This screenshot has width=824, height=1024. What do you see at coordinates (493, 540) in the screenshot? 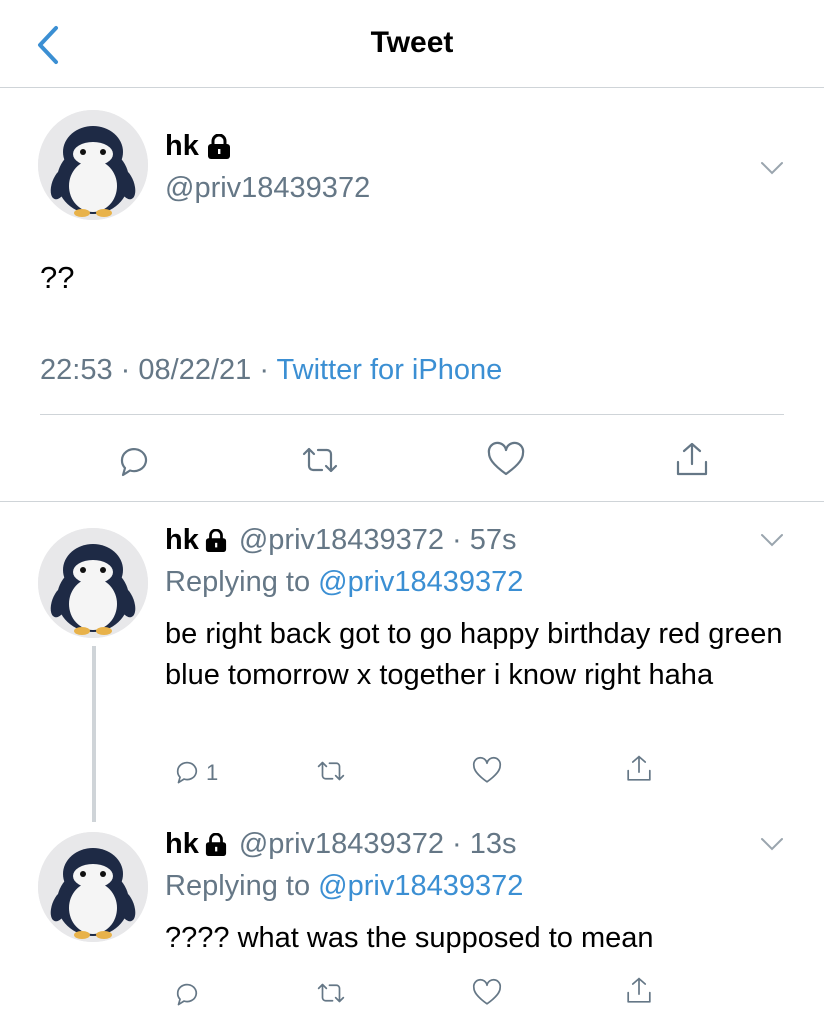
I see `tweet-age: 57s` at bounding box center [493, 540].